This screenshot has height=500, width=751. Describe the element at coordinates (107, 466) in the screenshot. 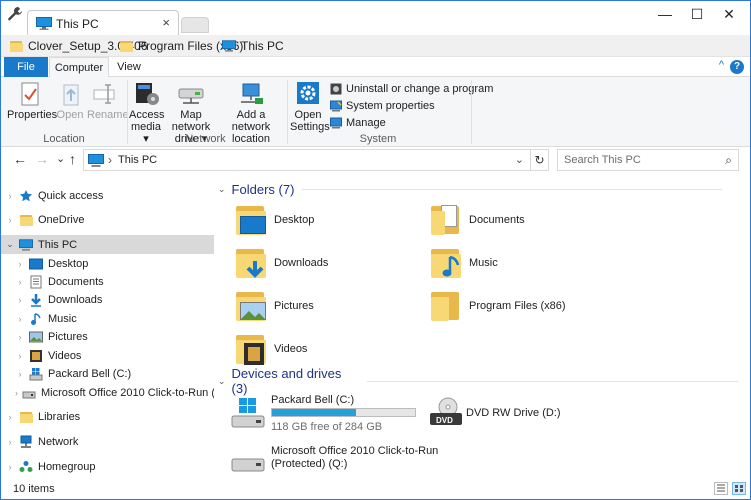

I see `nav-item-homegroup: › Homegroup` at that location.